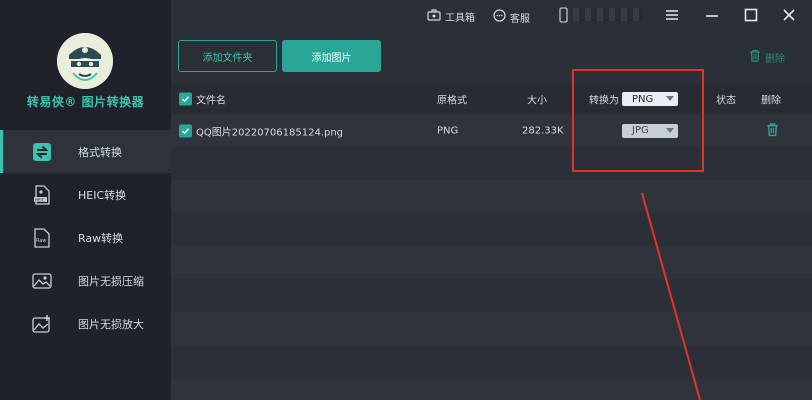 This screenshot has height=400, width=812. Describe the element at coordinates (42, 194) in the screenshot. I see `heic-file-icon: HEIC` at that location.